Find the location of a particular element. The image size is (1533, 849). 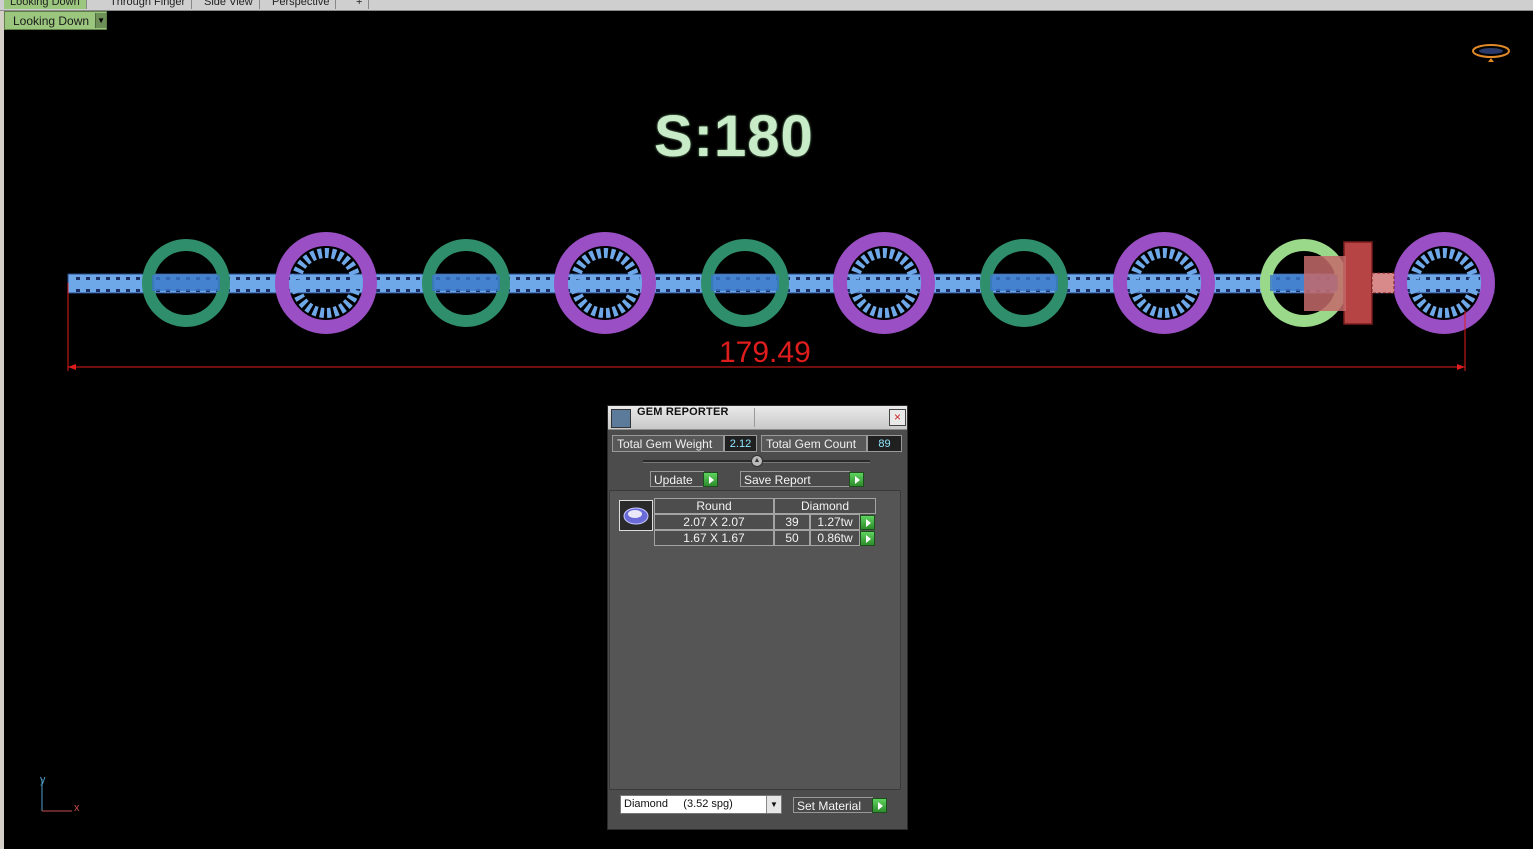

gem-size-cell: 2.07 X 2.07 is located at coordinates (714, 522).